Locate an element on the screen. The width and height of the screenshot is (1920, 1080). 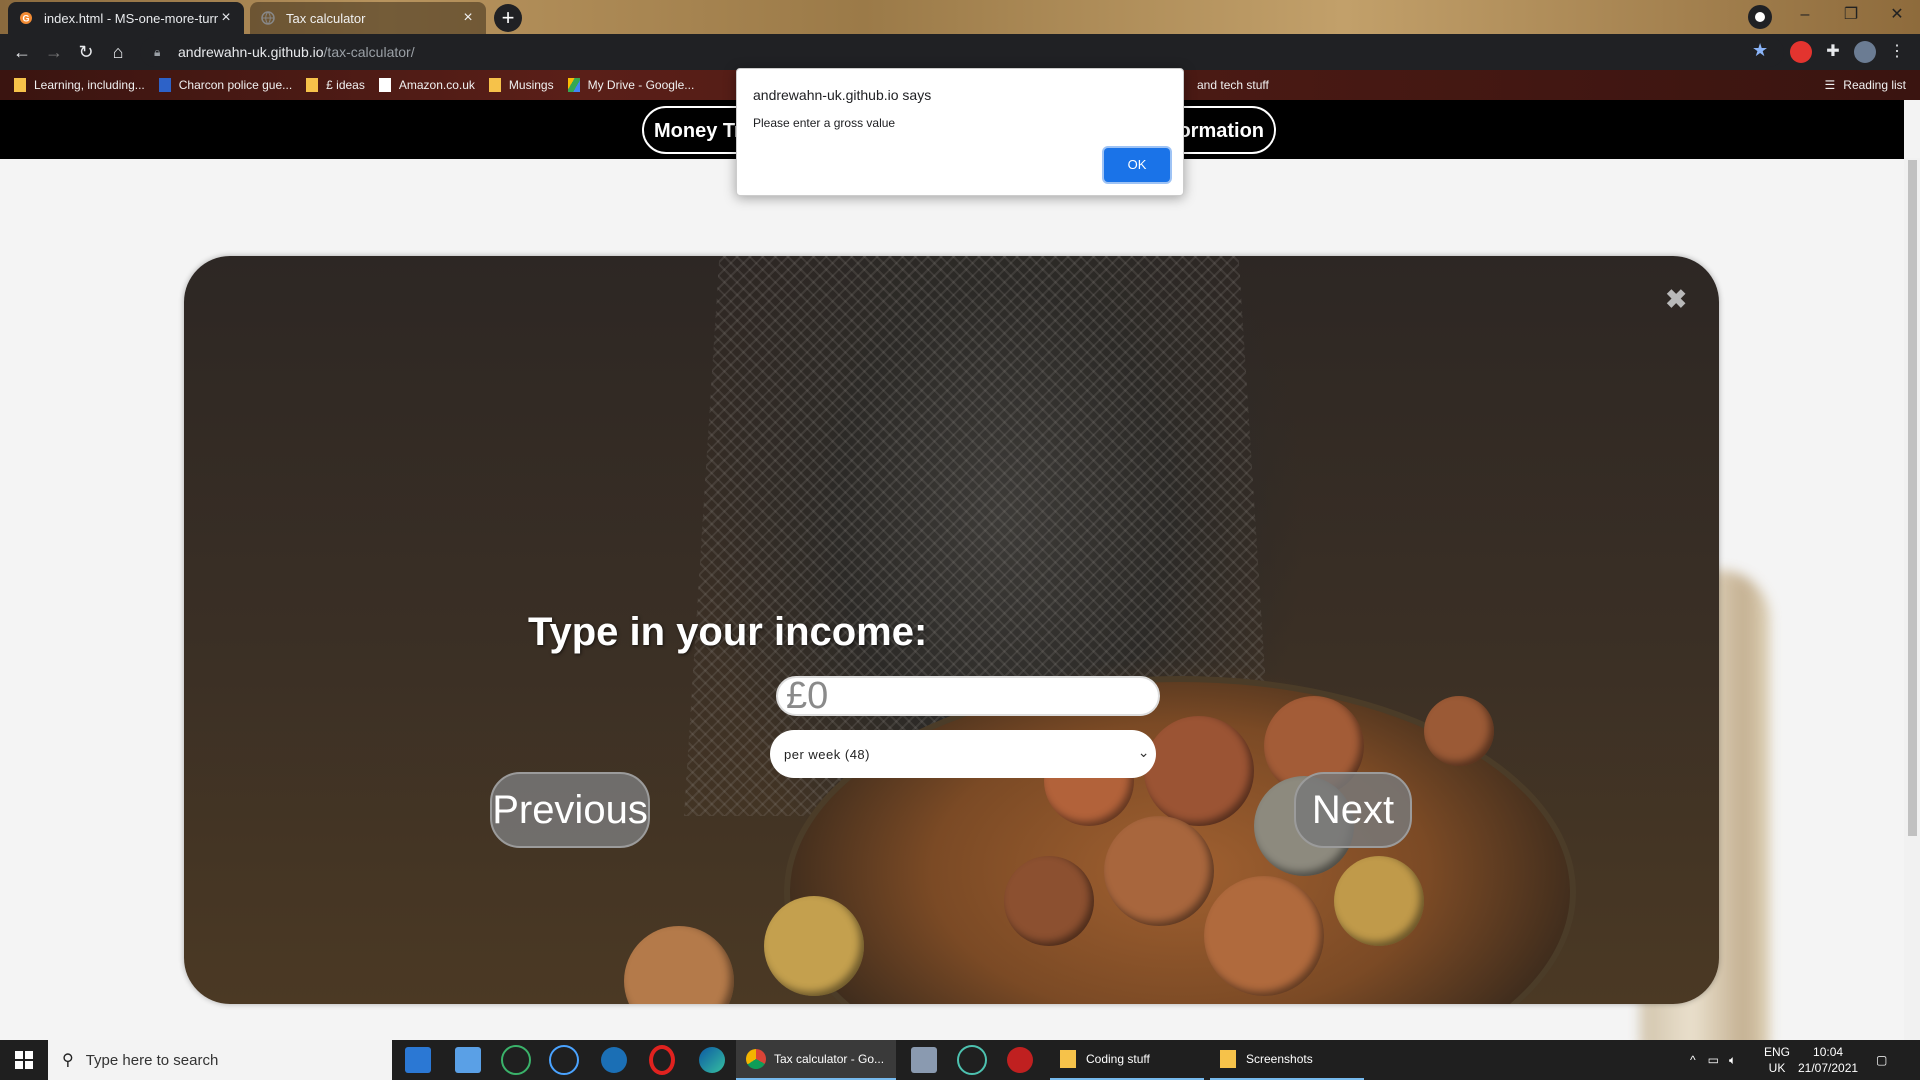
alert-origin: andrewahn-uk.github.io says is located at coordinates (842, 95).